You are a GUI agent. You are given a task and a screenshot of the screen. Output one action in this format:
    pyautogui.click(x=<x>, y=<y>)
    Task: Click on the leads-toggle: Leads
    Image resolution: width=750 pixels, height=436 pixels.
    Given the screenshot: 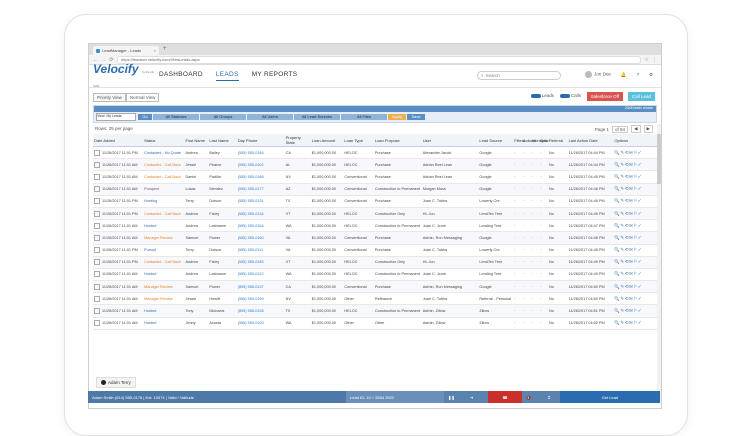 What is the action you would take?
    pyautogui.click(x=542, y=95)
    